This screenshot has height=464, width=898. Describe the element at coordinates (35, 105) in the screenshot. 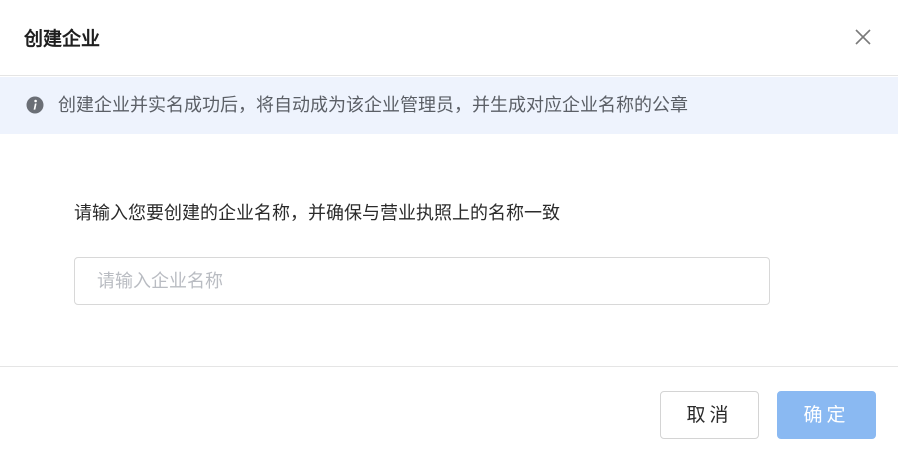

I see `info-icon` at that location.